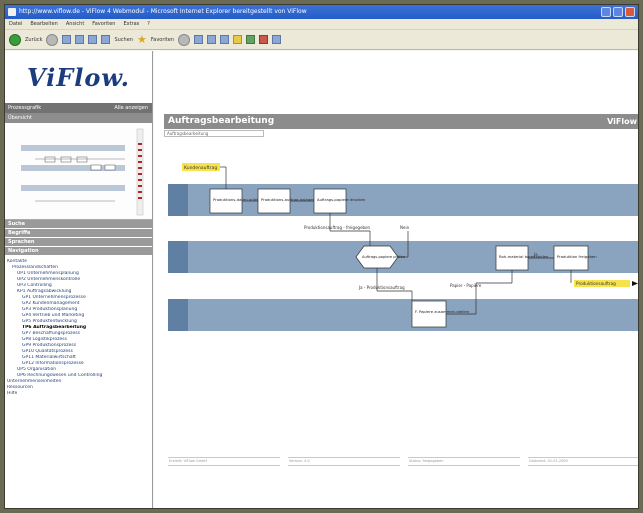 The height and width of the screenshot is (513, 643). Describe the element at coordinates (148, 24) in the screenshot. I see `menu-help: ?` at that location.